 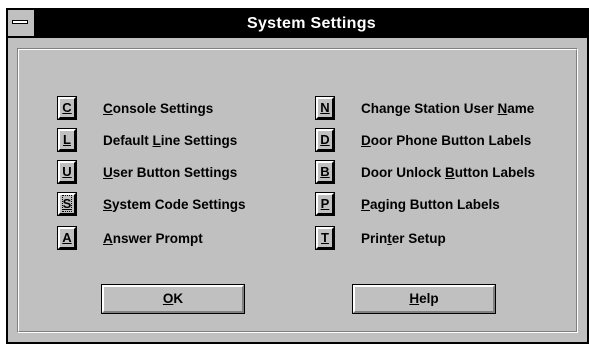 I want to click on paging-button-labels-item: P Paging Button Labels, so click(x=407, y=204).